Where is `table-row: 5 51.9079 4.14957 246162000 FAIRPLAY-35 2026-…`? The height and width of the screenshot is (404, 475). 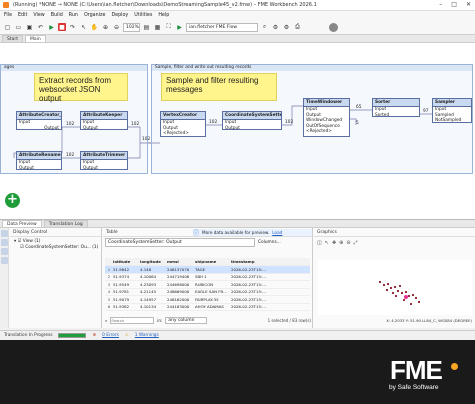
table-row: 5 51.9079 4.14957 246162000 FAIRPLAY-35 2026-… is located at coordinates (207, 300).